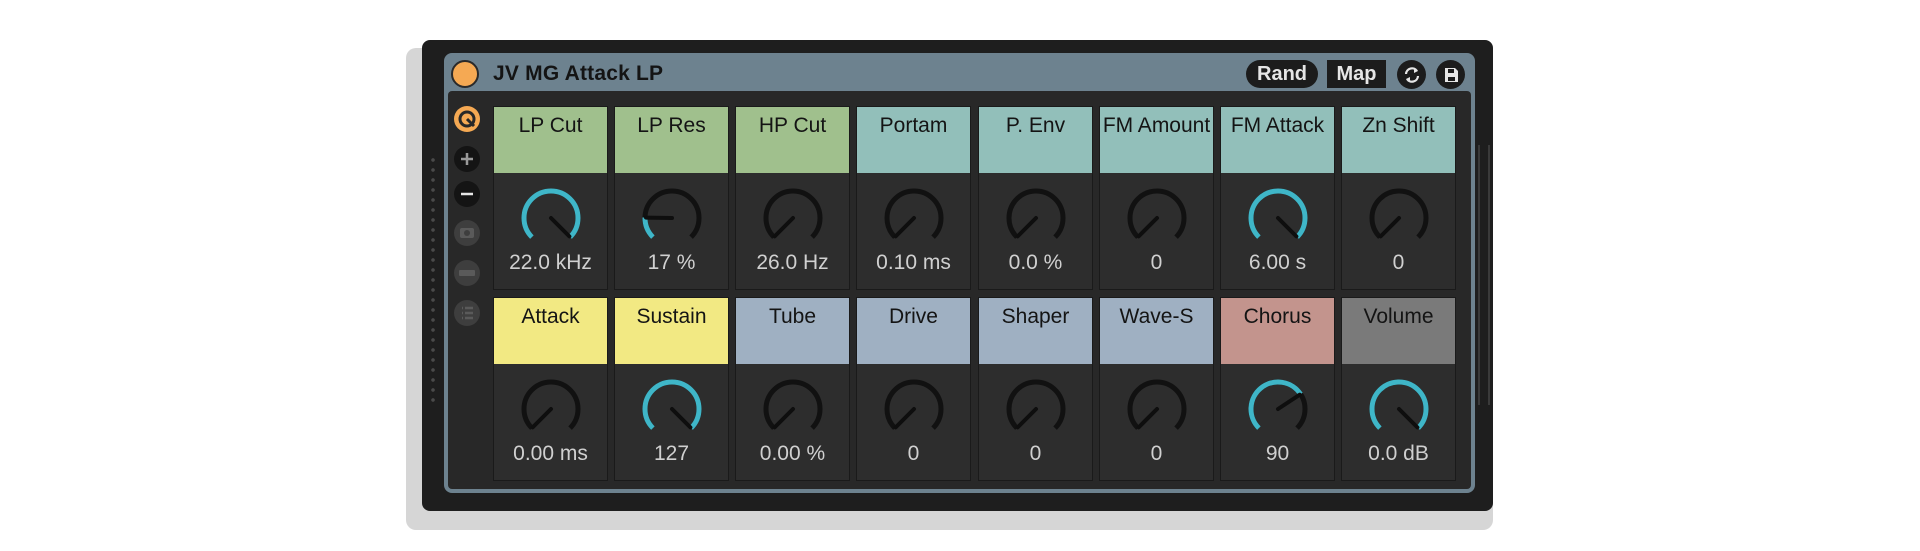 The height and width of the screenshot is (551, 1920). Describe the element at coordinates (792, 331) in the screenshot. I see `macro-name-label: Tube` at that location.